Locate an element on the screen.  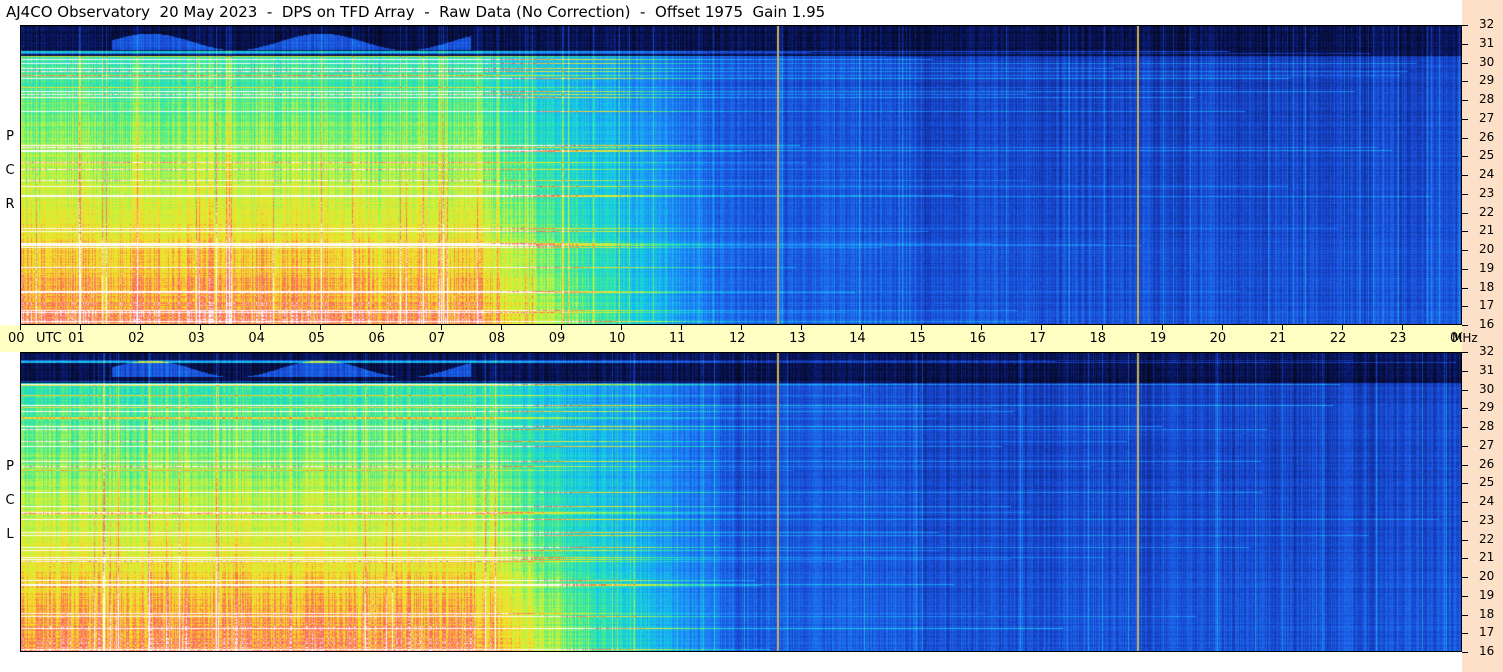
mhz-tick-label: 25 is located at coordinates (1487, 155).